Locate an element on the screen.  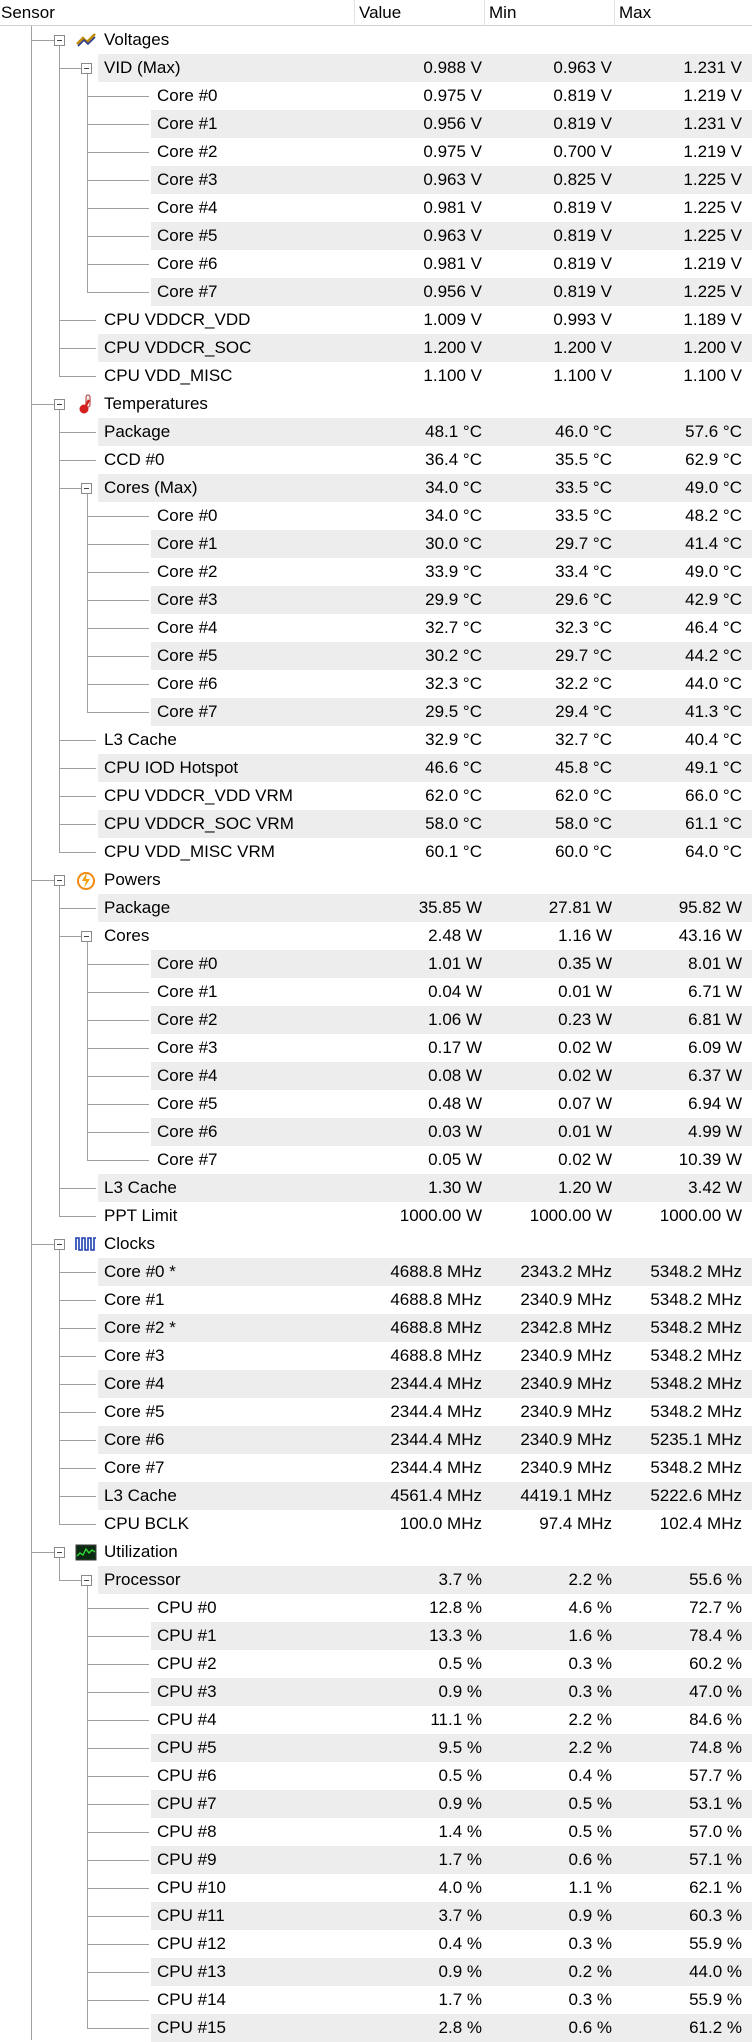
max-cell: 1.219 V is located at coordinates (712, 95).